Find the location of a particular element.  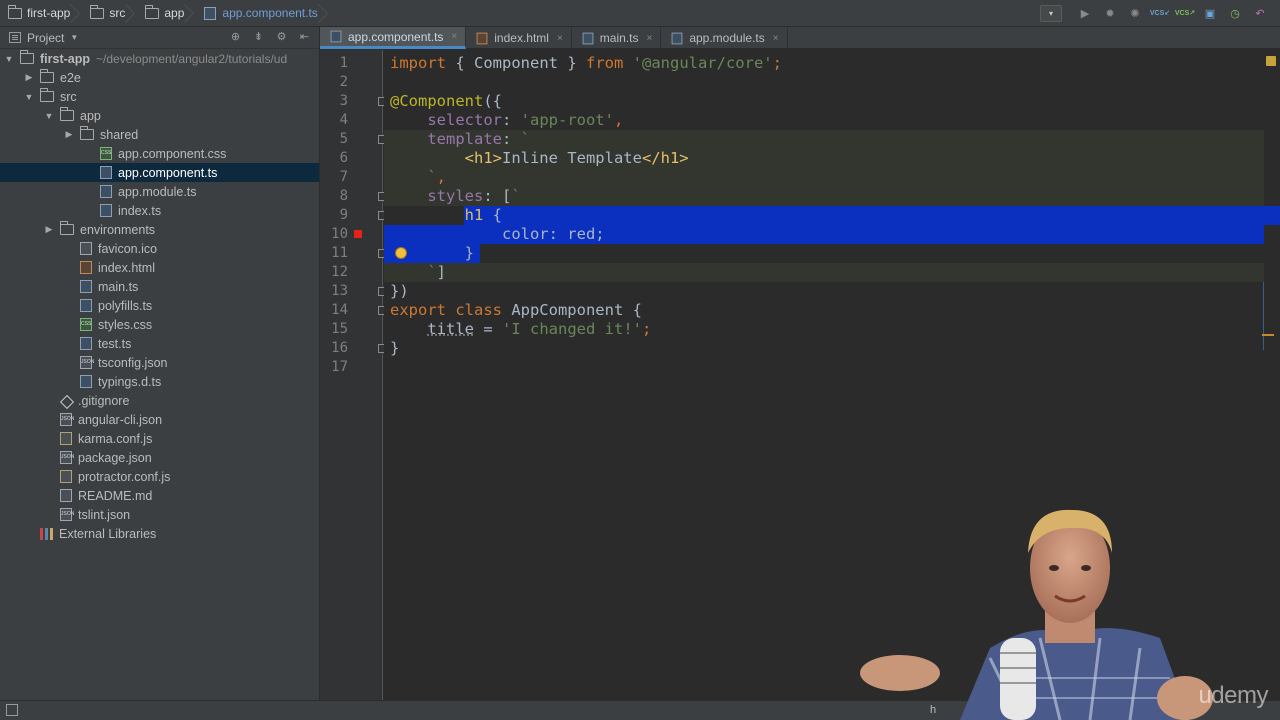

code-line: } is located at coordinates (394, 348).